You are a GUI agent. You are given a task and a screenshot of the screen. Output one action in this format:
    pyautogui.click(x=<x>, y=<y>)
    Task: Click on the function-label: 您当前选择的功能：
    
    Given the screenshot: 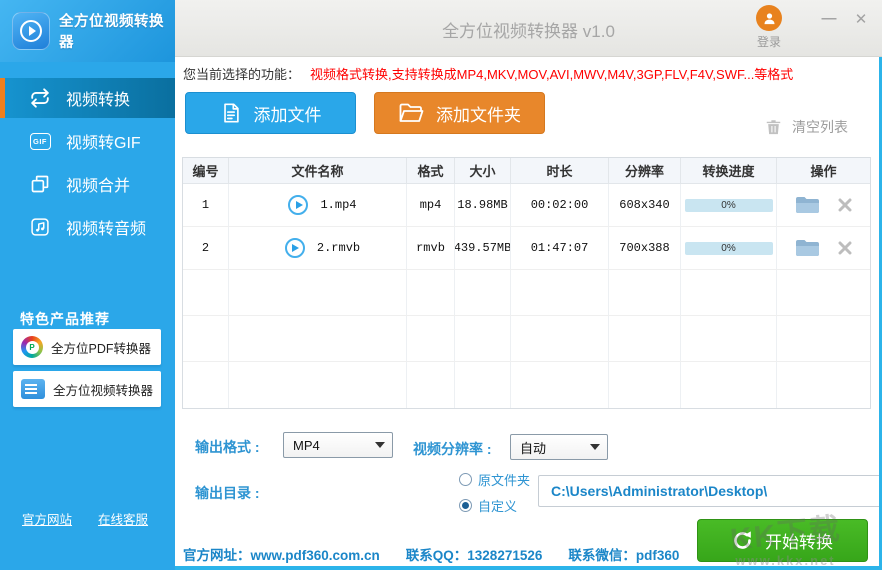 What is the action you would take?
    pyautogui.click(x=242, y=74)
    